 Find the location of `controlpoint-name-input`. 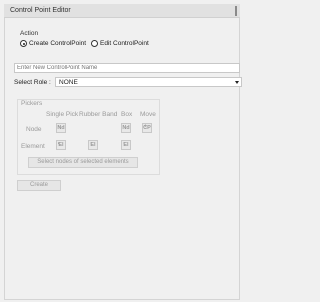

controlpoint-name-input is located at coordinates (127, 68).